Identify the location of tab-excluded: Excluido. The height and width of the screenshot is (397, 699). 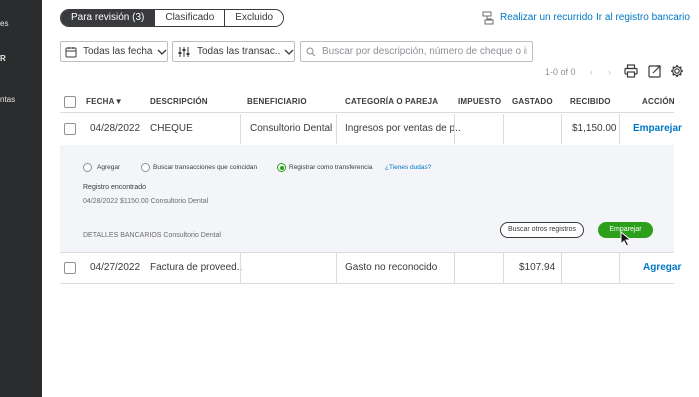
(254, 18).